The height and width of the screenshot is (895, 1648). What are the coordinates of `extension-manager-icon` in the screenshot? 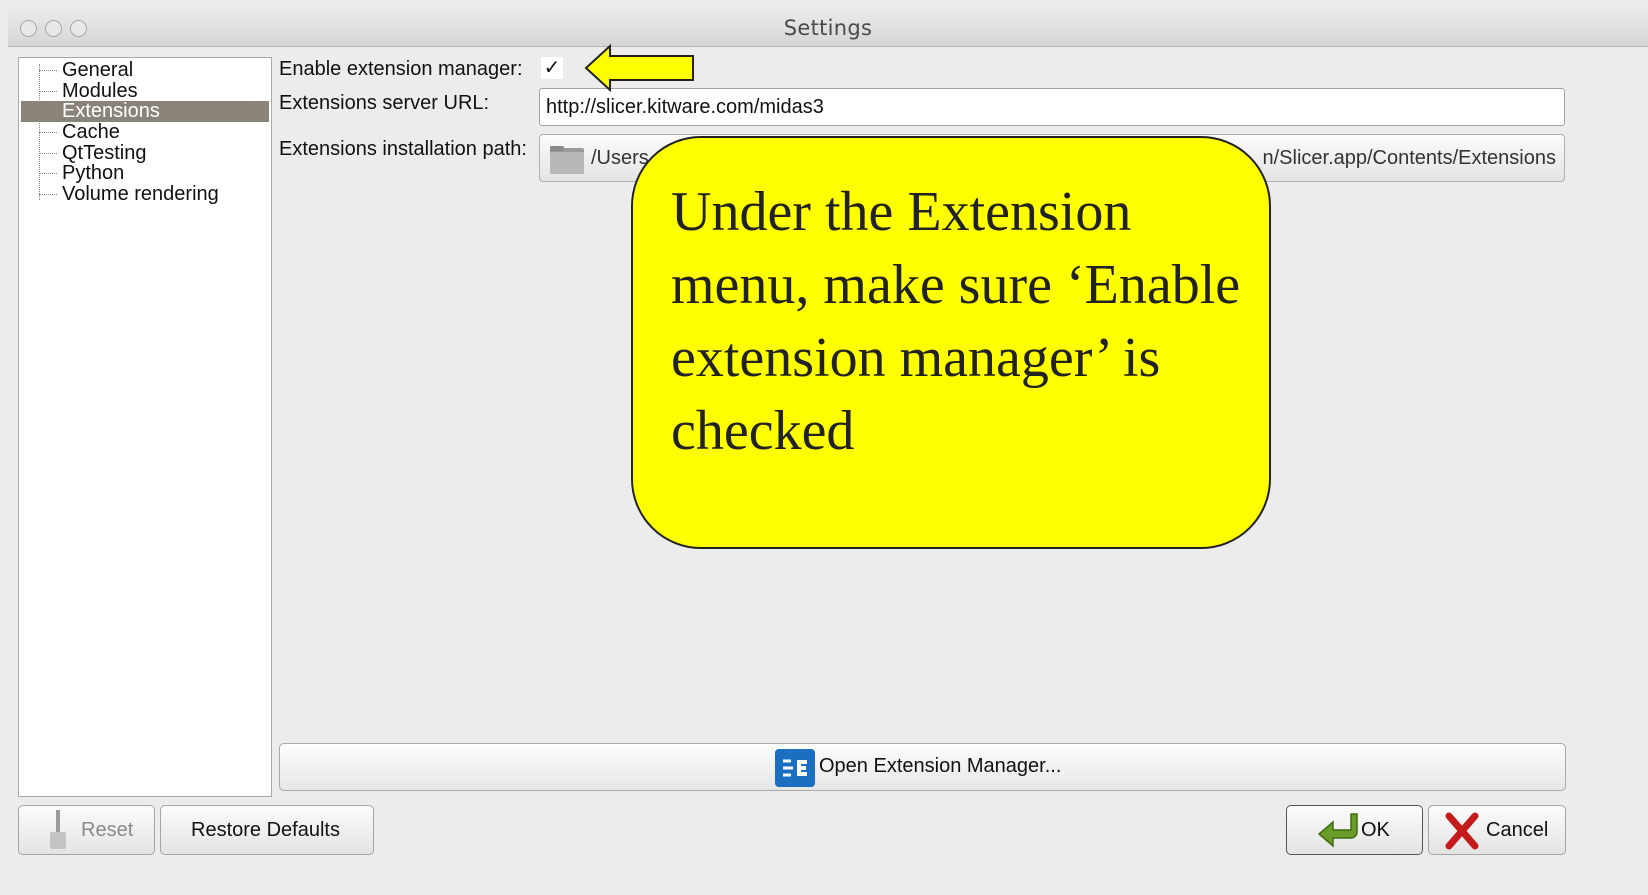 It's located at (795, 768).